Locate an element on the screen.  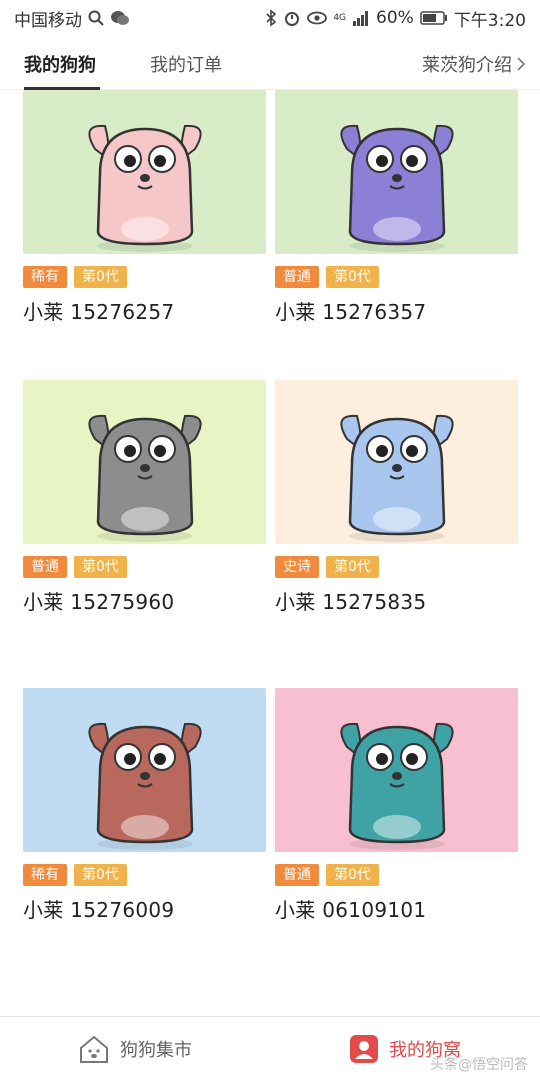
wechat-icon is located at coordinates (120, 18).